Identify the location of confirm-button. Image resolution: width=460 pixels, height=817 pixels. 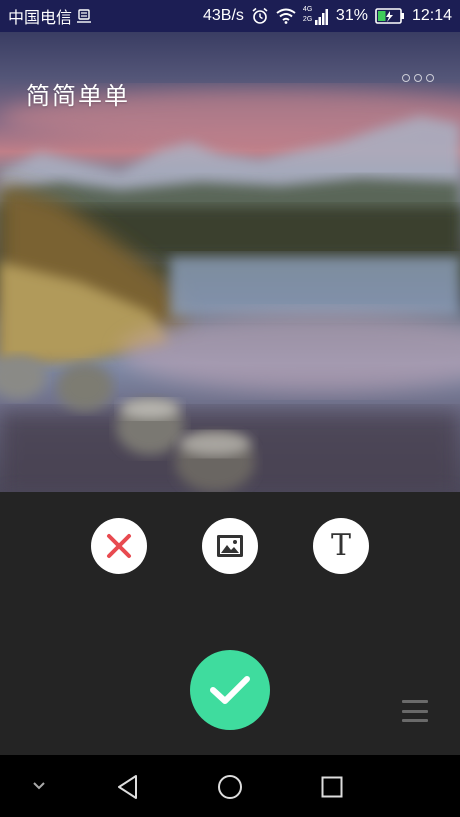
(230, 690).